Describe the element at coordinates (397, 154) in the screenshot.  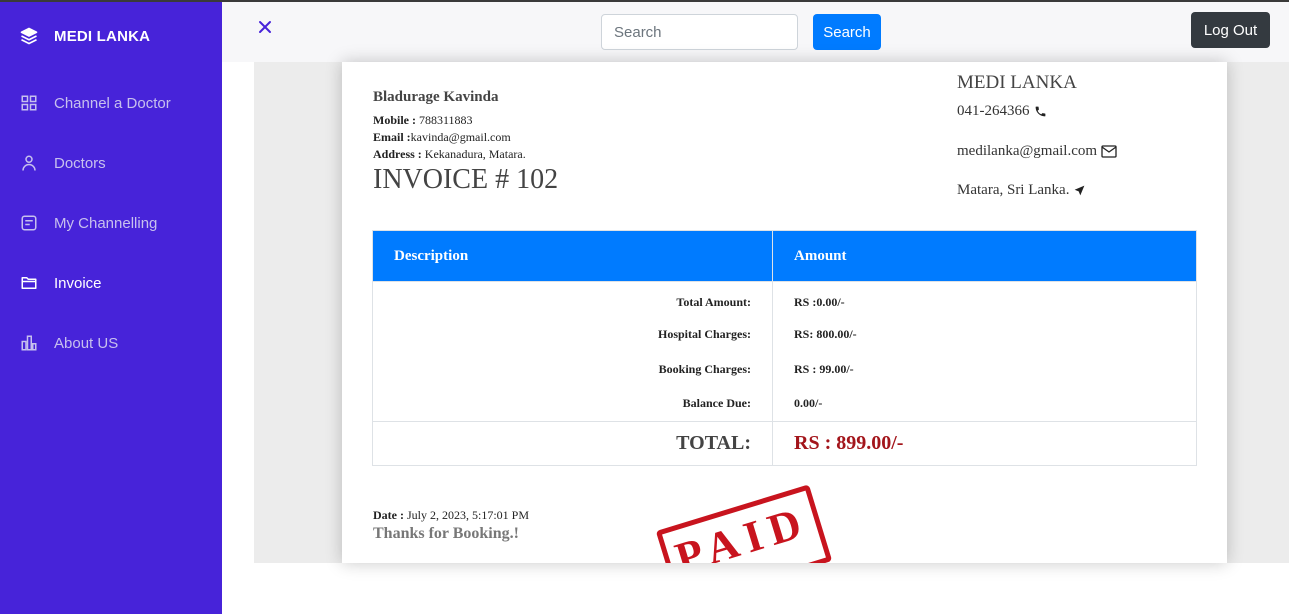
I see `address-label: Address :` at that location.